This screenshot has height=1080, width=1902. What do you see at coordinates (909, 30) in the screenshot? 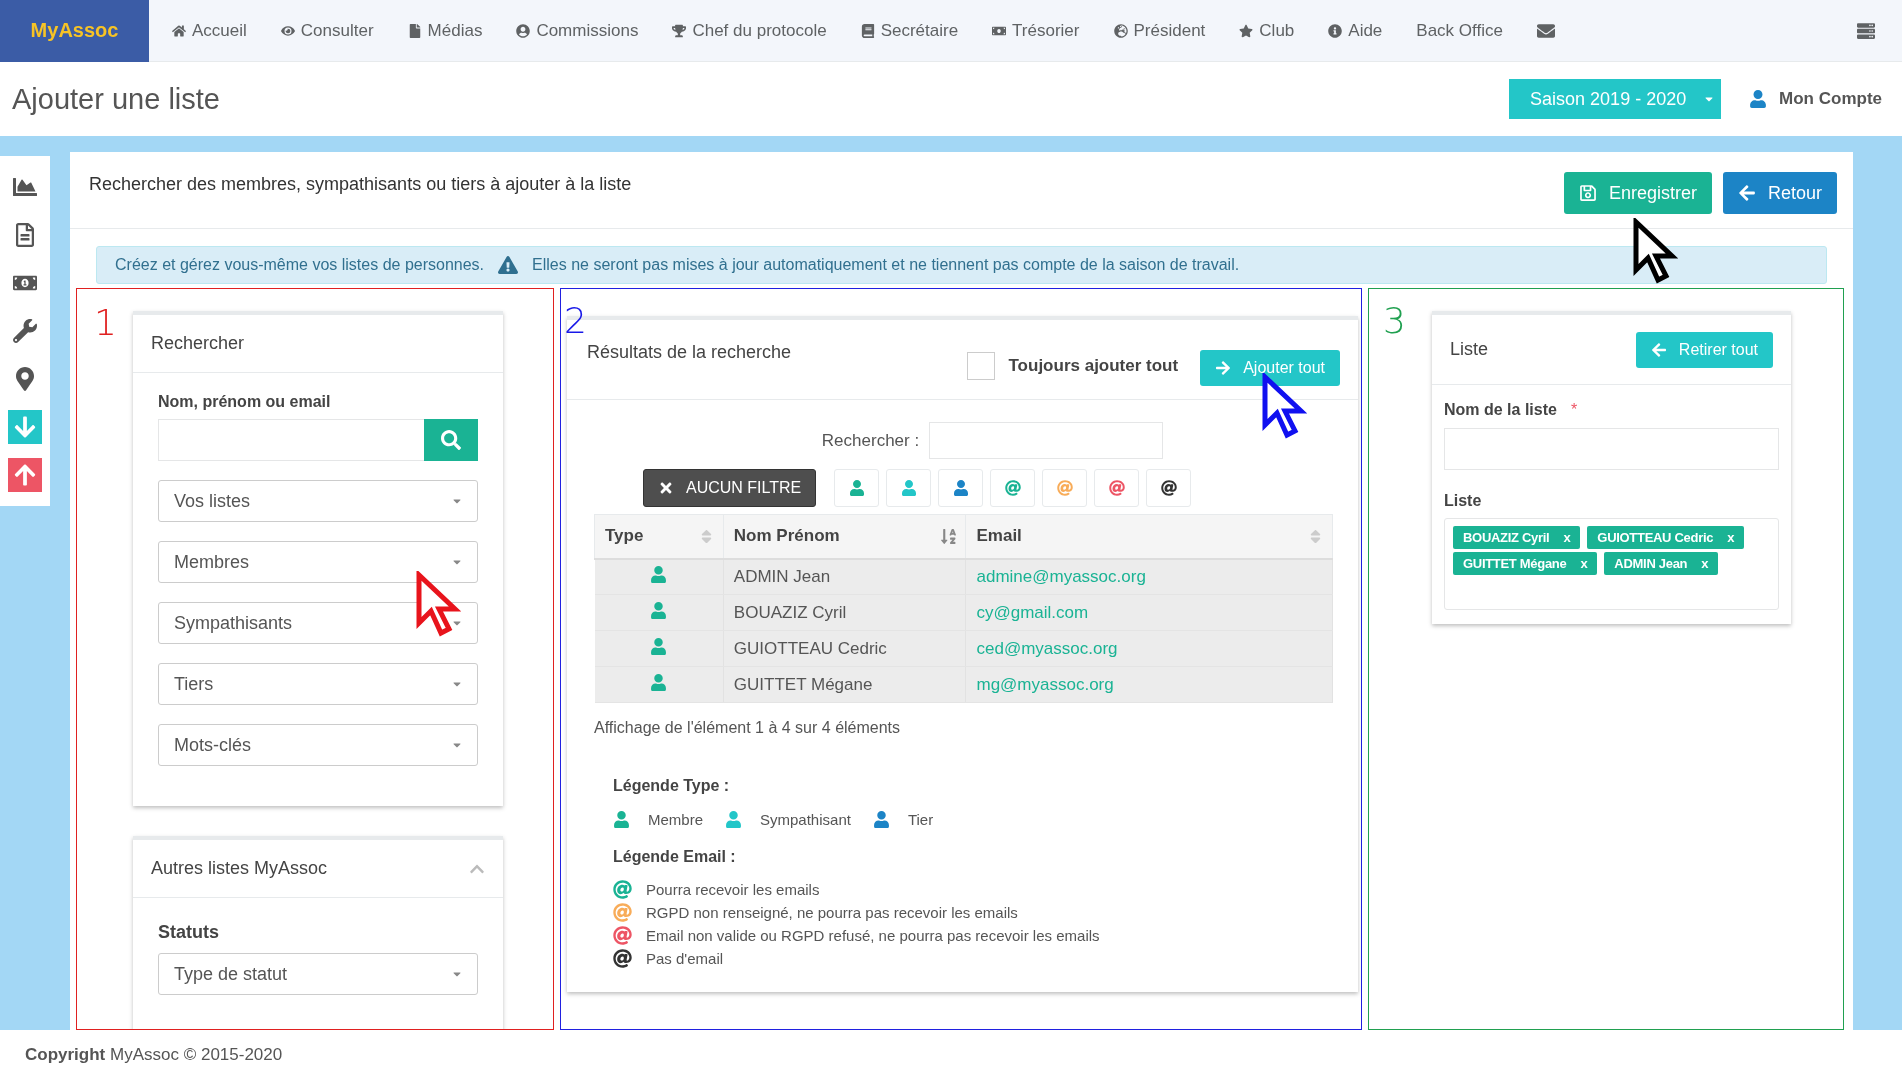
I see `nav-link: Secrétaire` at bounding box center [909, 30].